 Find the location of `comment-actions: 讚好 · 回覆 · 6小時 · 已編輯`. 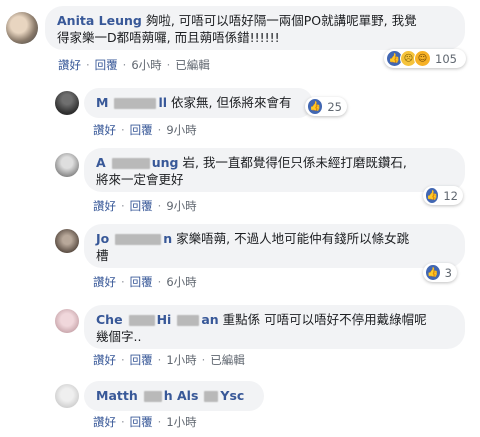

comment-actions: 讚好 · 回覆 · 6小時 · 已編輯 is located at coordinates (134, 65).